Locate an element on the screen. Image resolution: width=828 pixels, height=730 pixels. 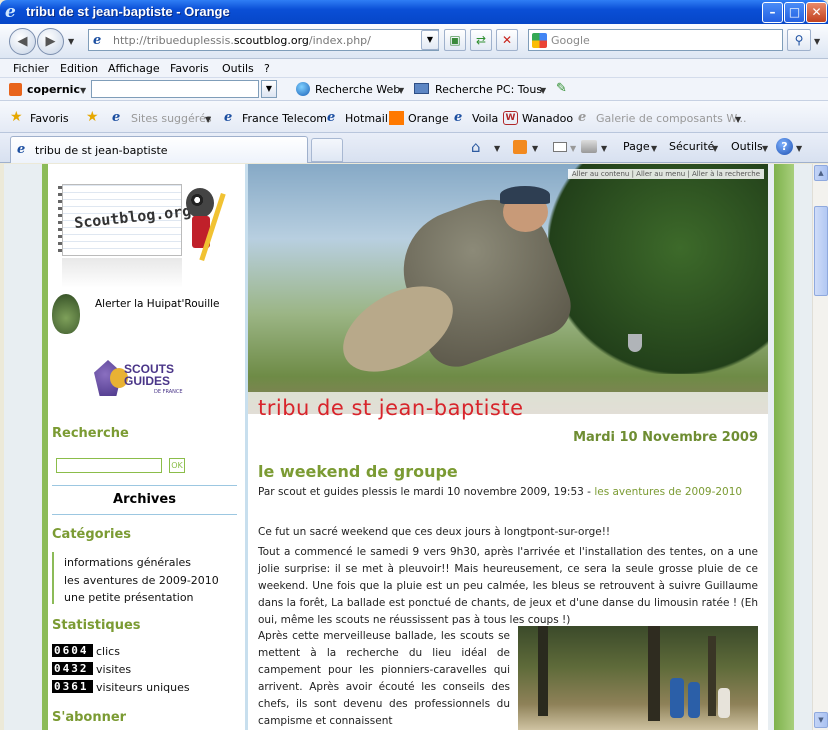
address-dropdown-button: ▼ is located at coordinates (430, 40).